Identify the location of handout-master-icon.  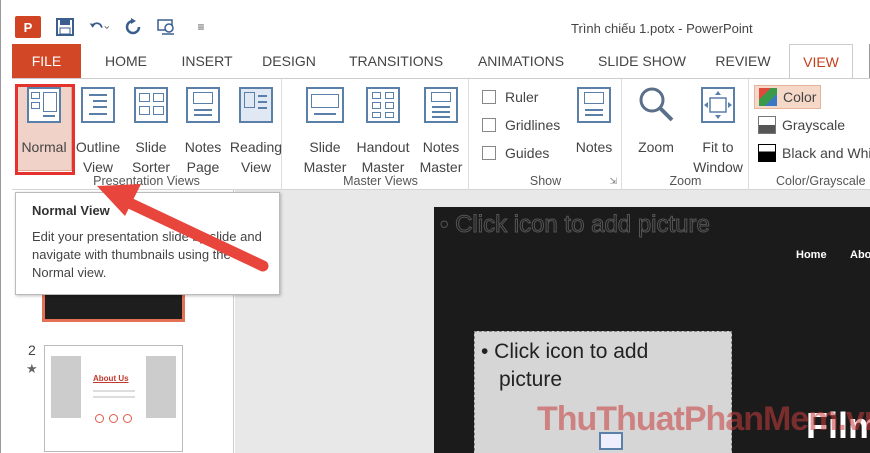
(383, 105).